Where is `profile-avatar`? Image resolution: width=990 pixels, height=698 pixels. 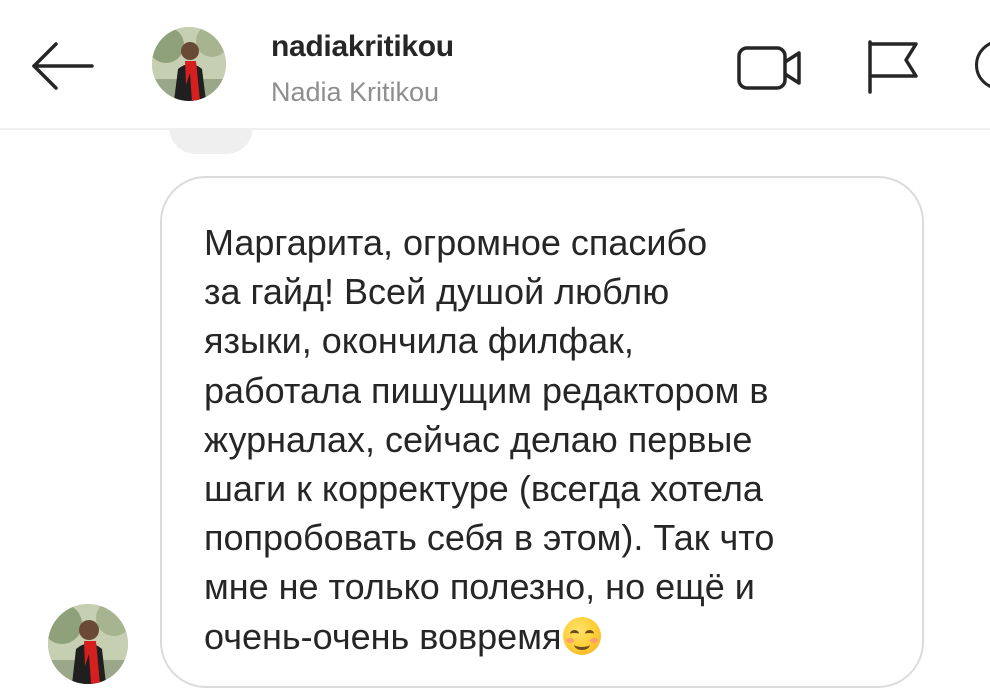 profile-avatar is located at coordinates (189, 64).